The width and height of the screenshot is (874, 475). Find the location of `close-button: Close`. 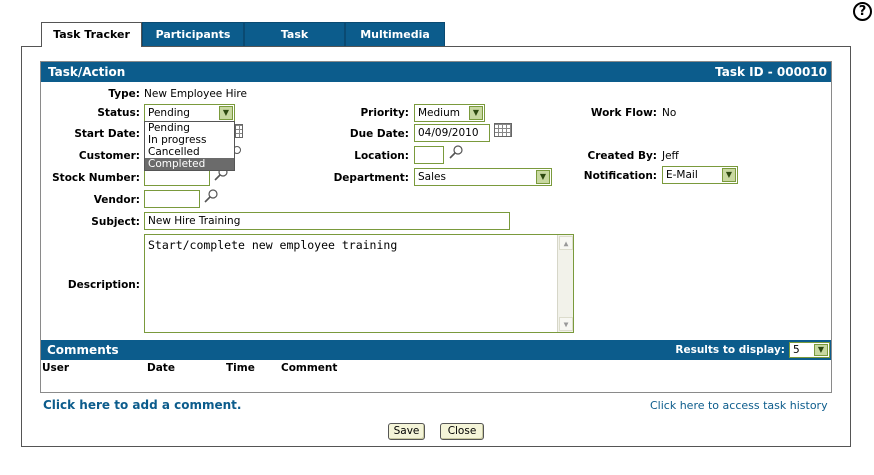

close-button: Close is located at coordinates (462, 431).